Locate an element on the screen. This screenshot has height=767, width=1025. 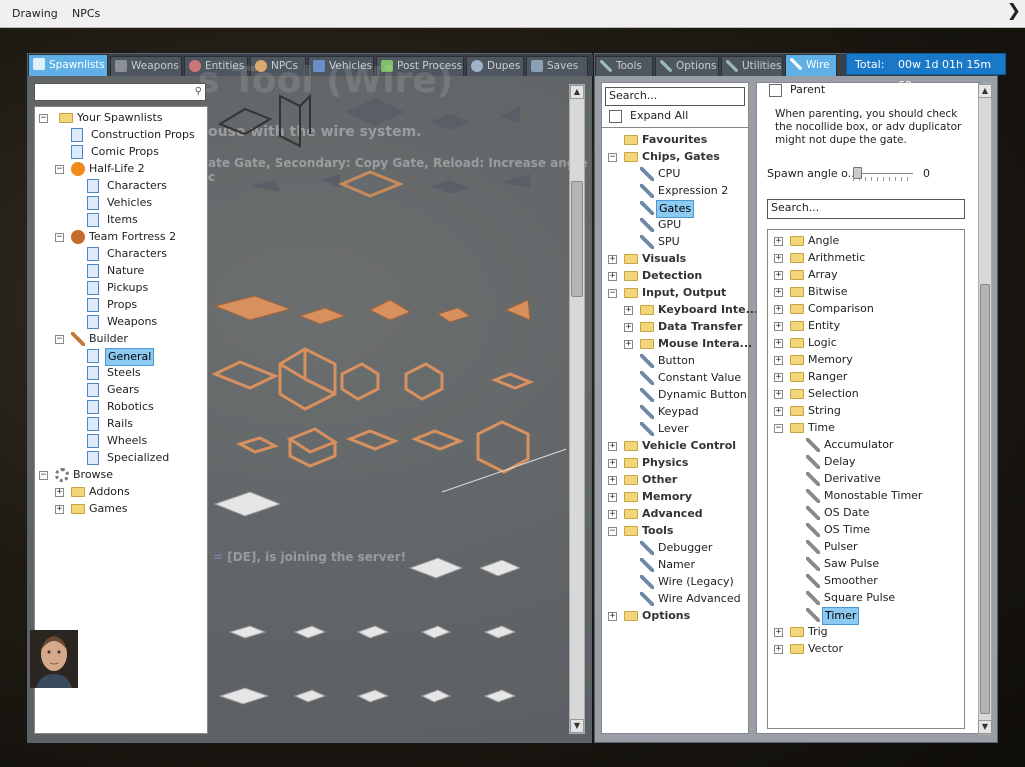
prop-frame-tall is located at coordinates (295, 120).